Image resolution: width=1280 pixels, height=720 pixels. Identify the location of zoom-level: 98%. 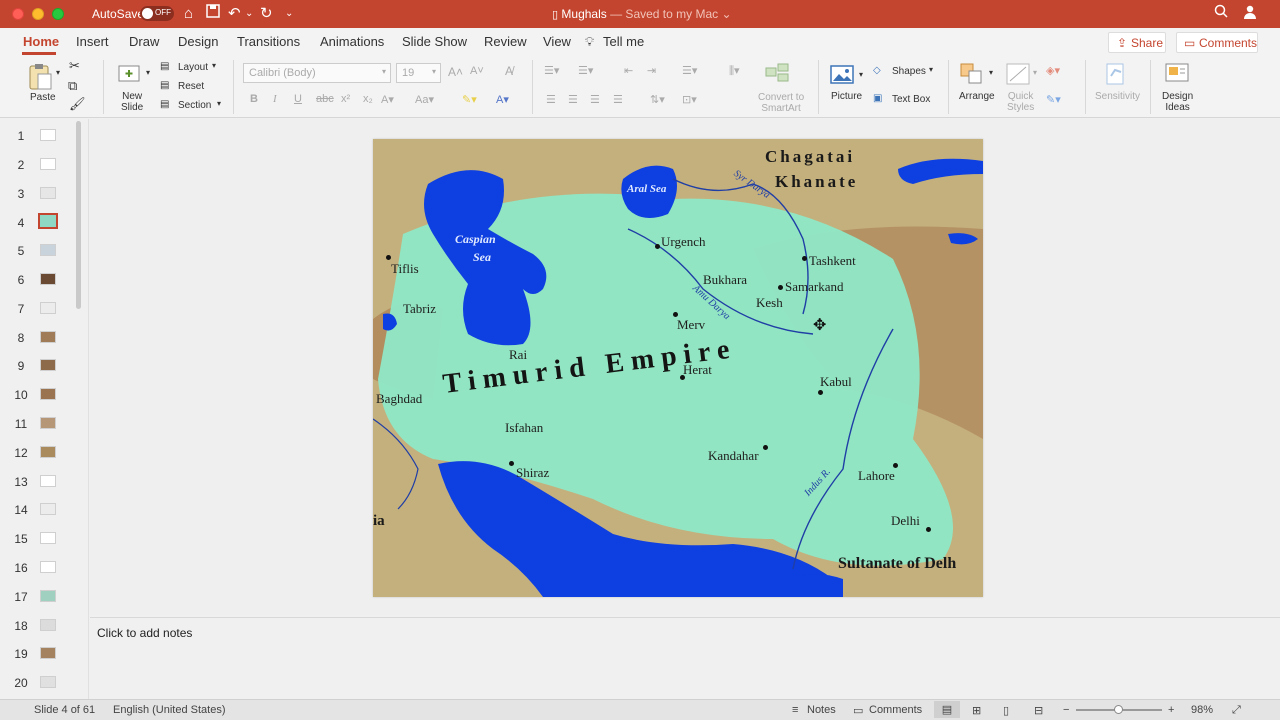
(1202, 710).